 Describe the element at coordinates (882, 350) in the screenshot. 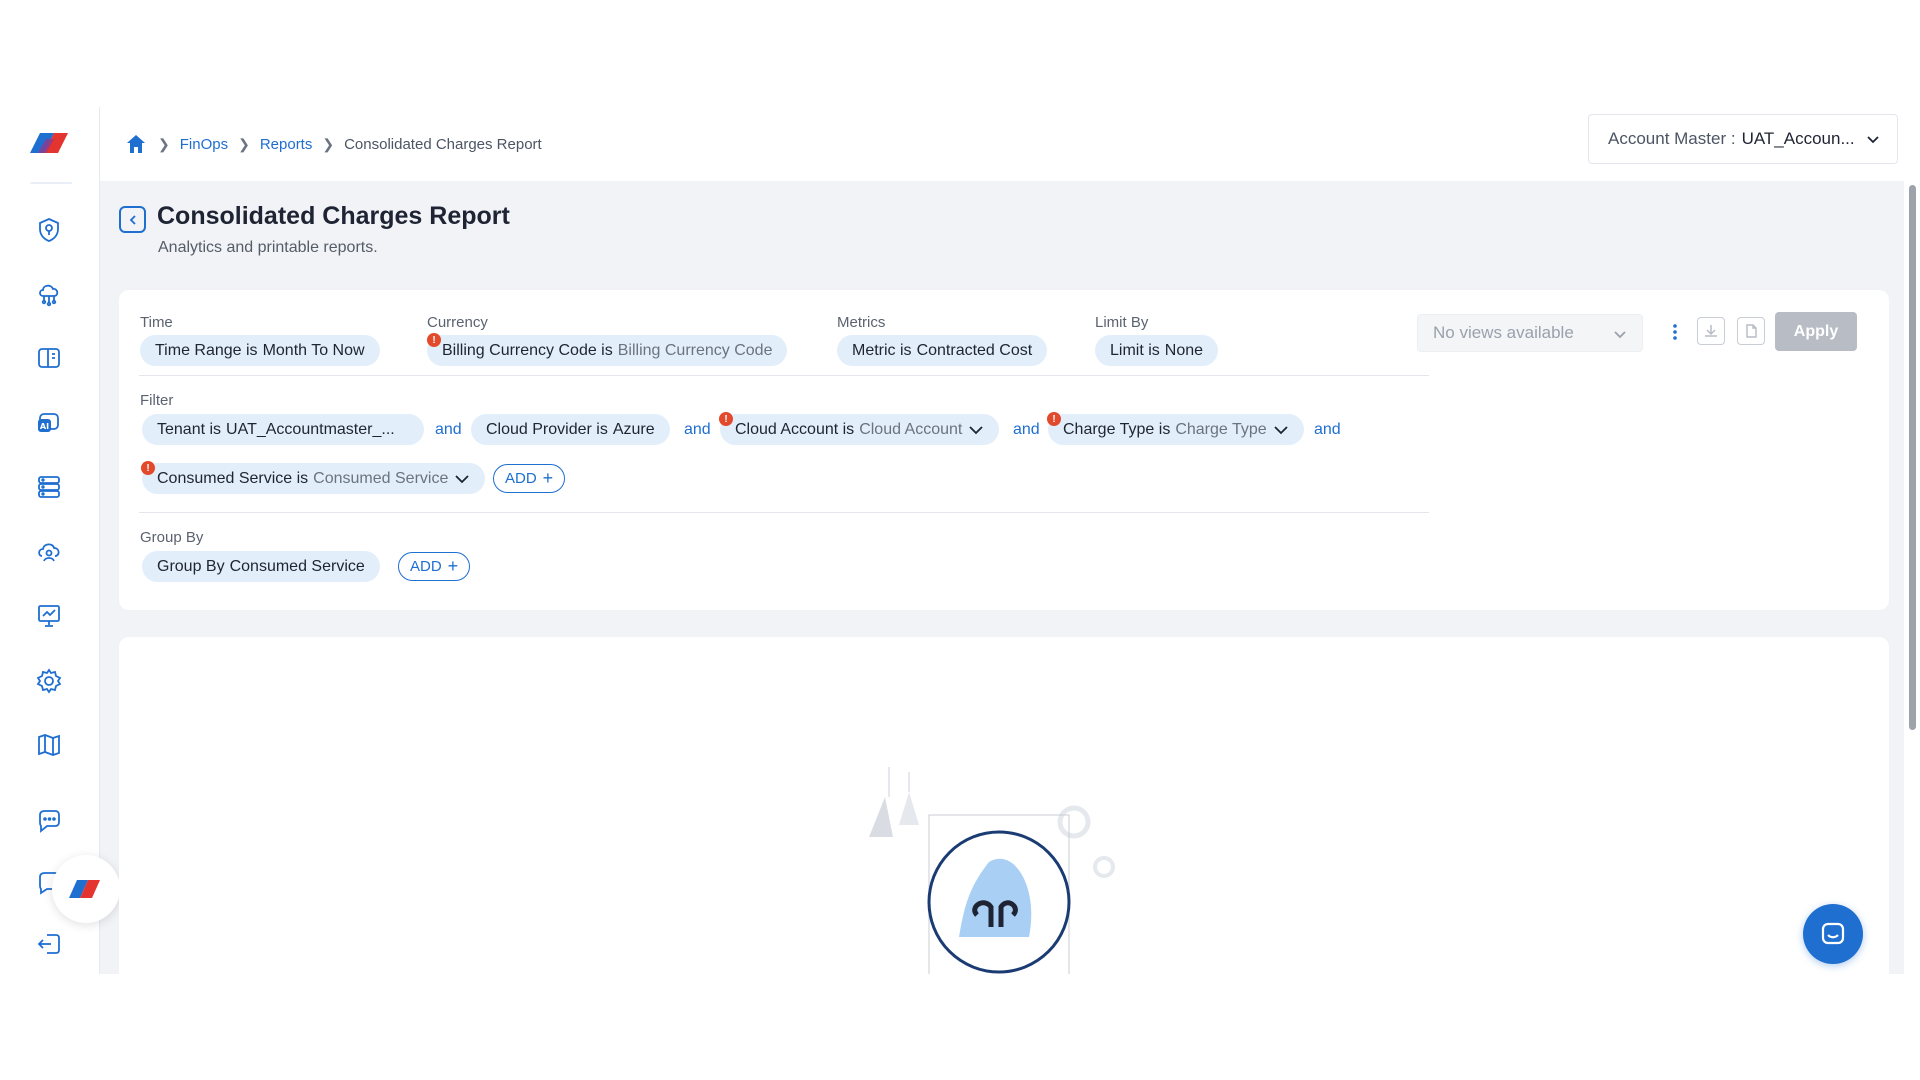

I see `chip-key: Metric is` at that location.